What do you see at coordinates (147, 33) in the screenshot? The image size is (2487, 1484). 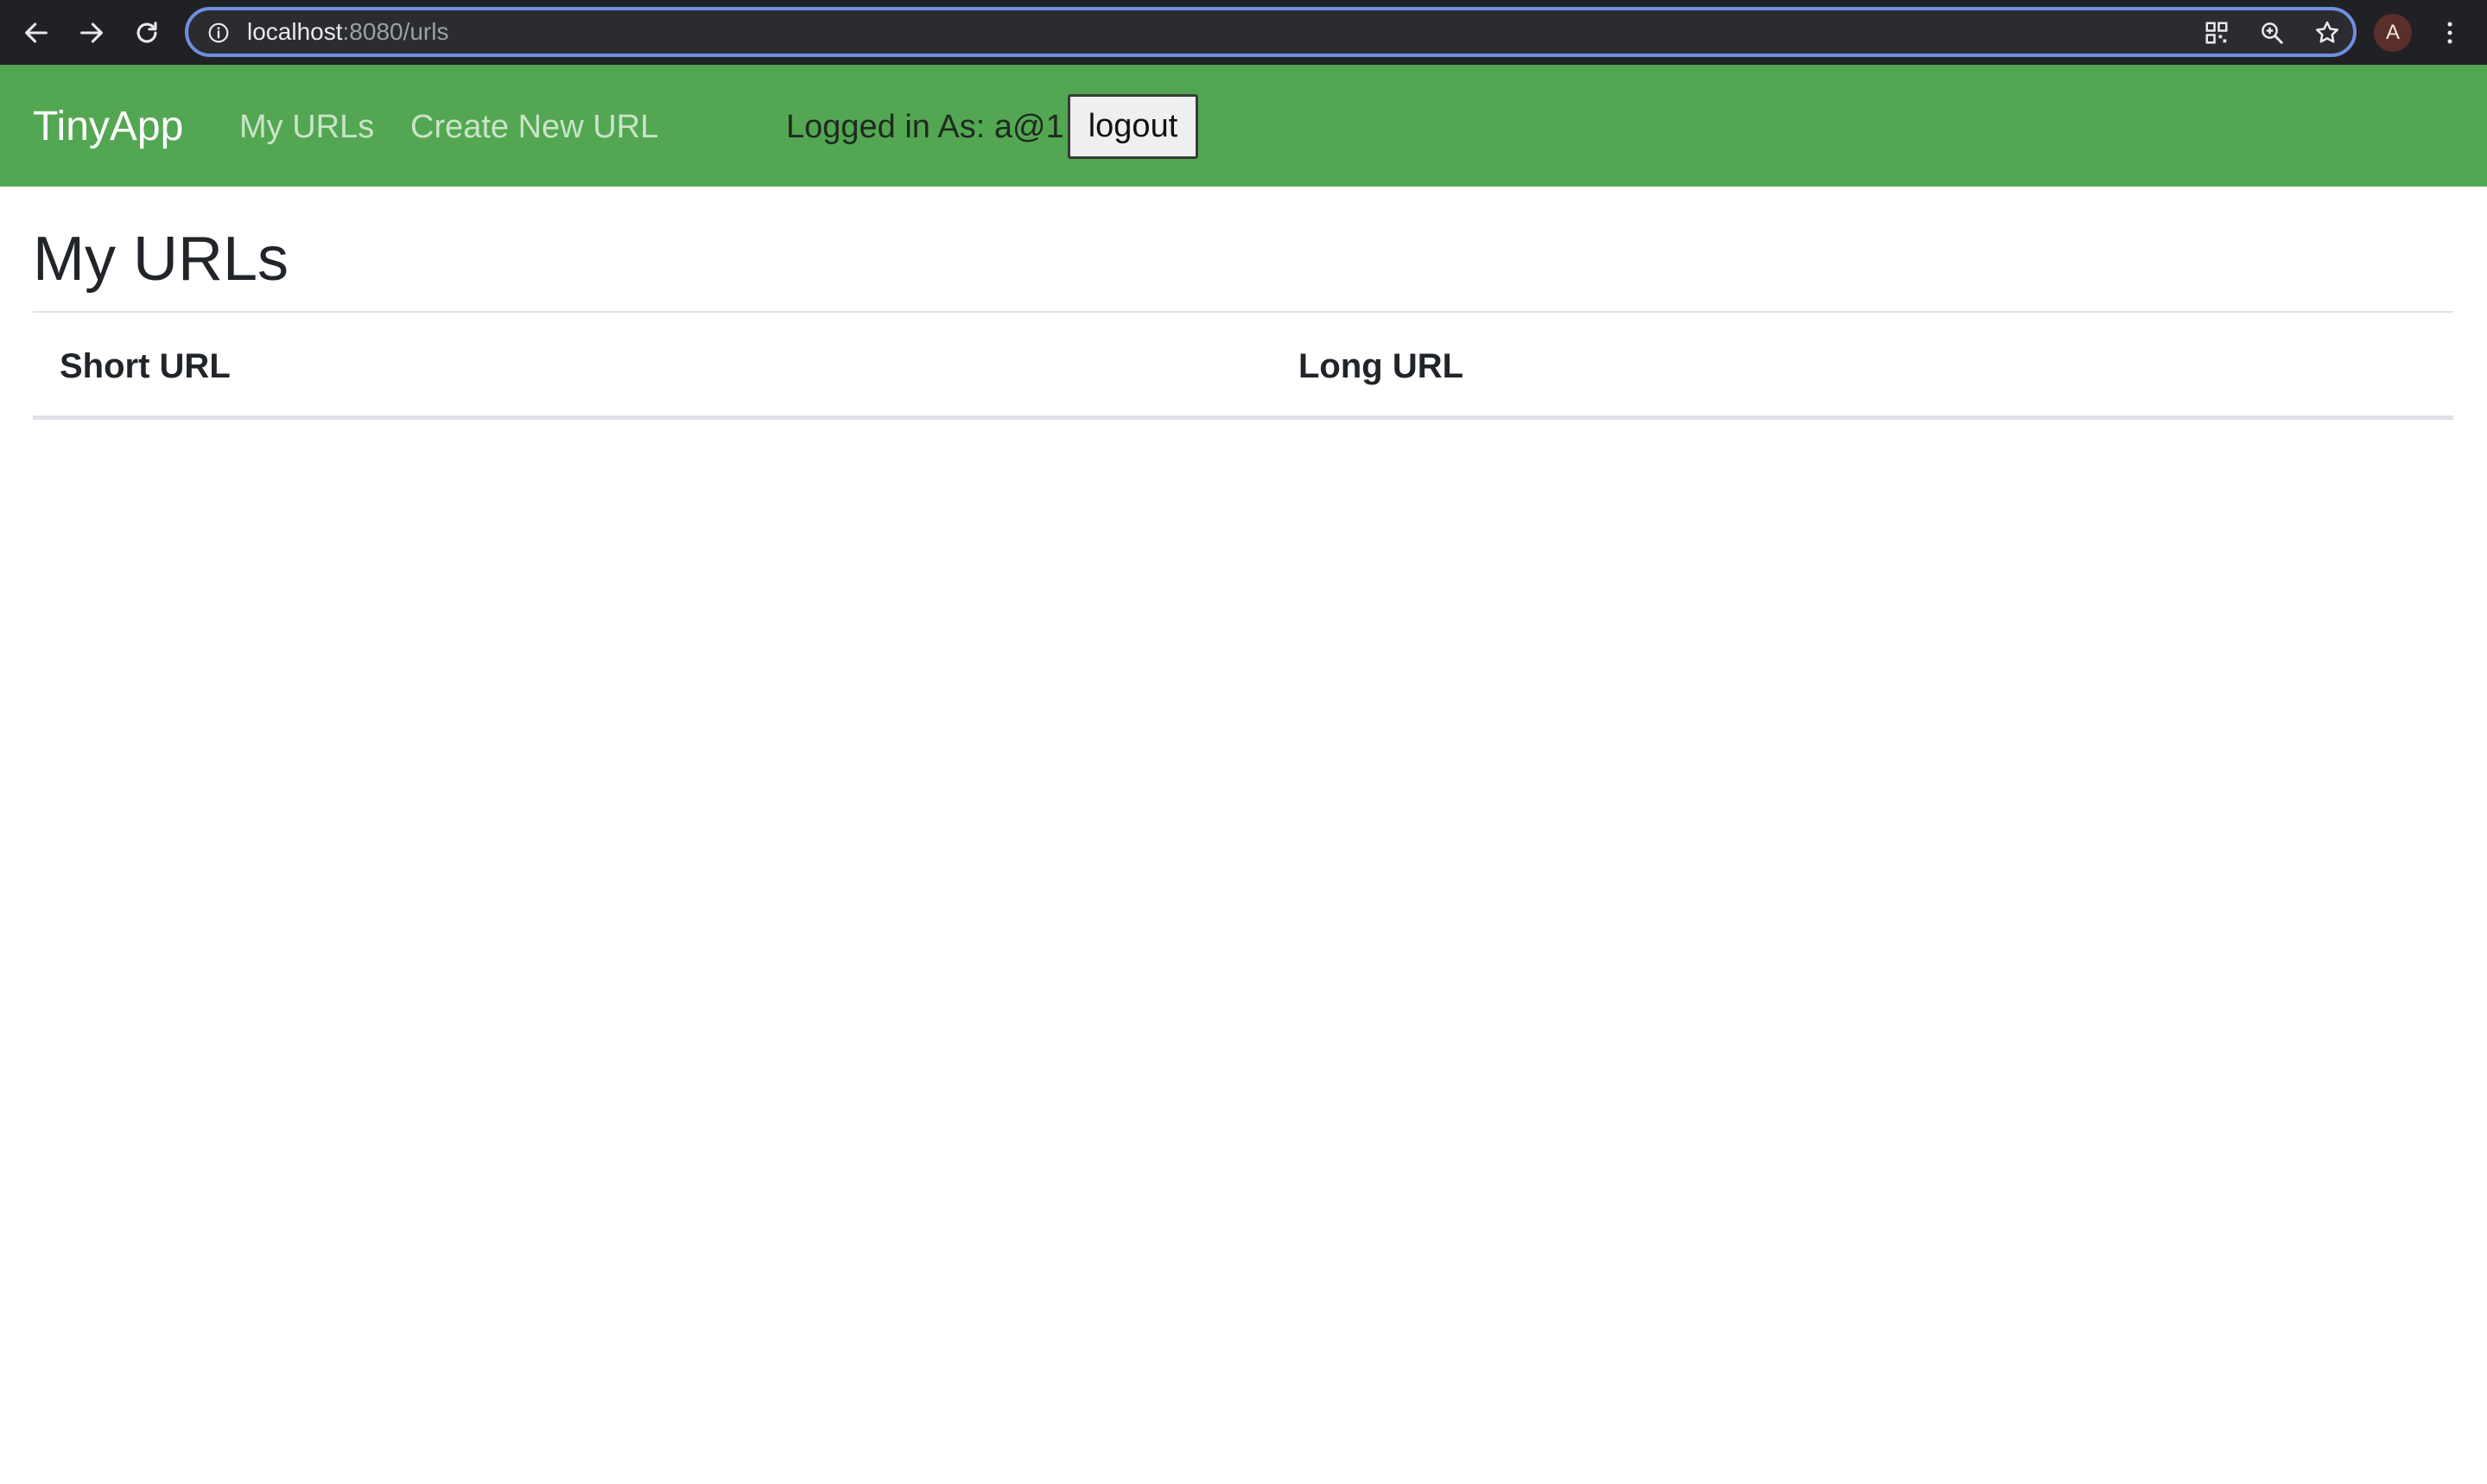 I see `reload-icon` at bounding box center [147, 33].